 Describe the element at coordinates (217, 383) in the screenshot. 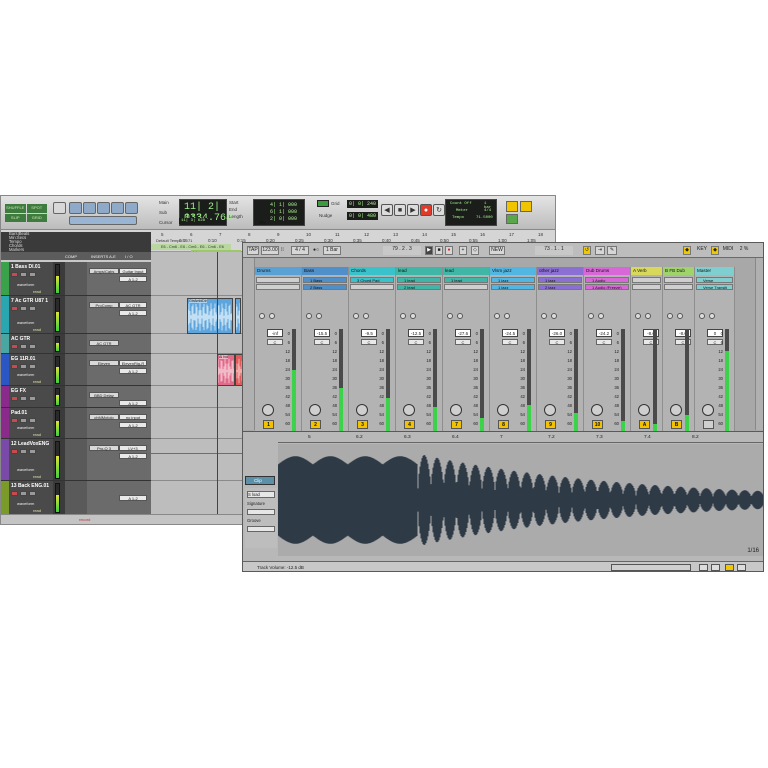

I see `playhead` at that location.